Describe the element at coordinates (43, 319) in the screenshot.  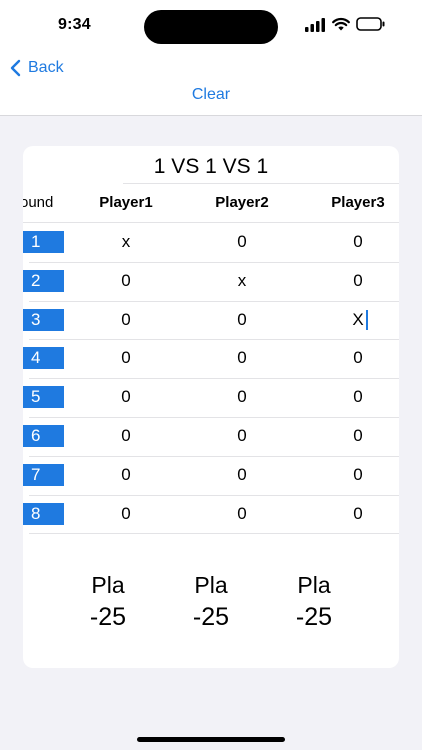
I see `round-number-badge: 3` at that location.